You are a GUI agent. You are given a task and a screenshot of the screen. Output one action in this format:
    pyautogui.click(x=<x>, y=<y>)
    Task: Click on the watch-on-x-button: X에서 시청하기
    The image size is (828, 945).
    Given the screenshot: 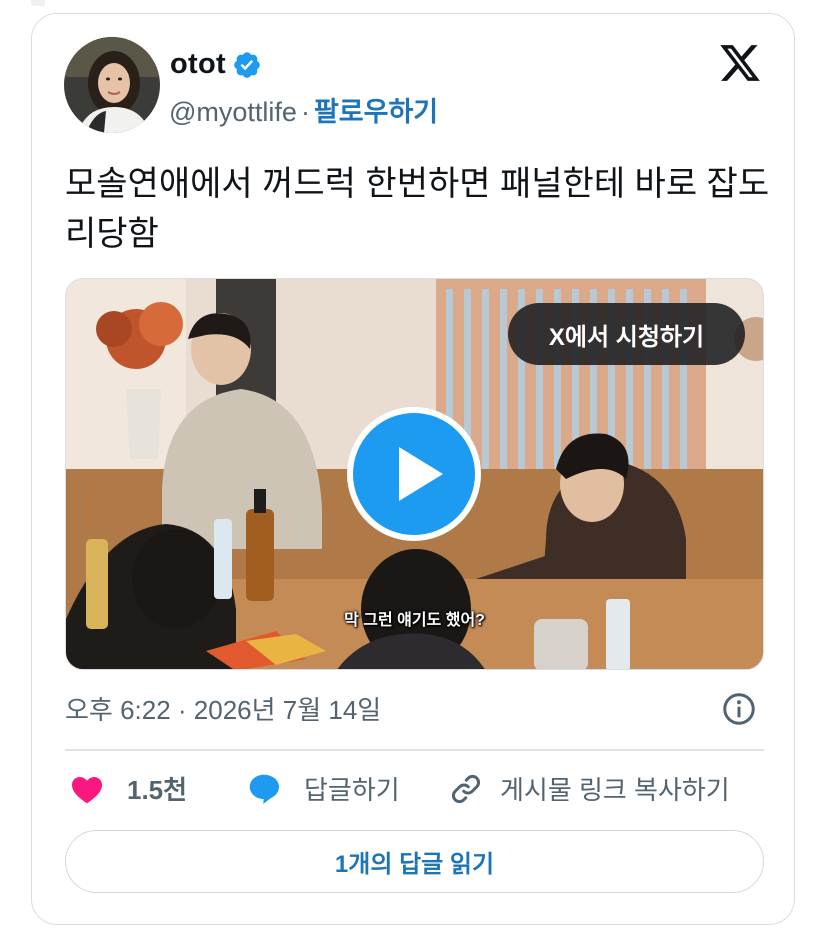 What is the action you would take?
    pyautogui.click(x=626, y=334)
    